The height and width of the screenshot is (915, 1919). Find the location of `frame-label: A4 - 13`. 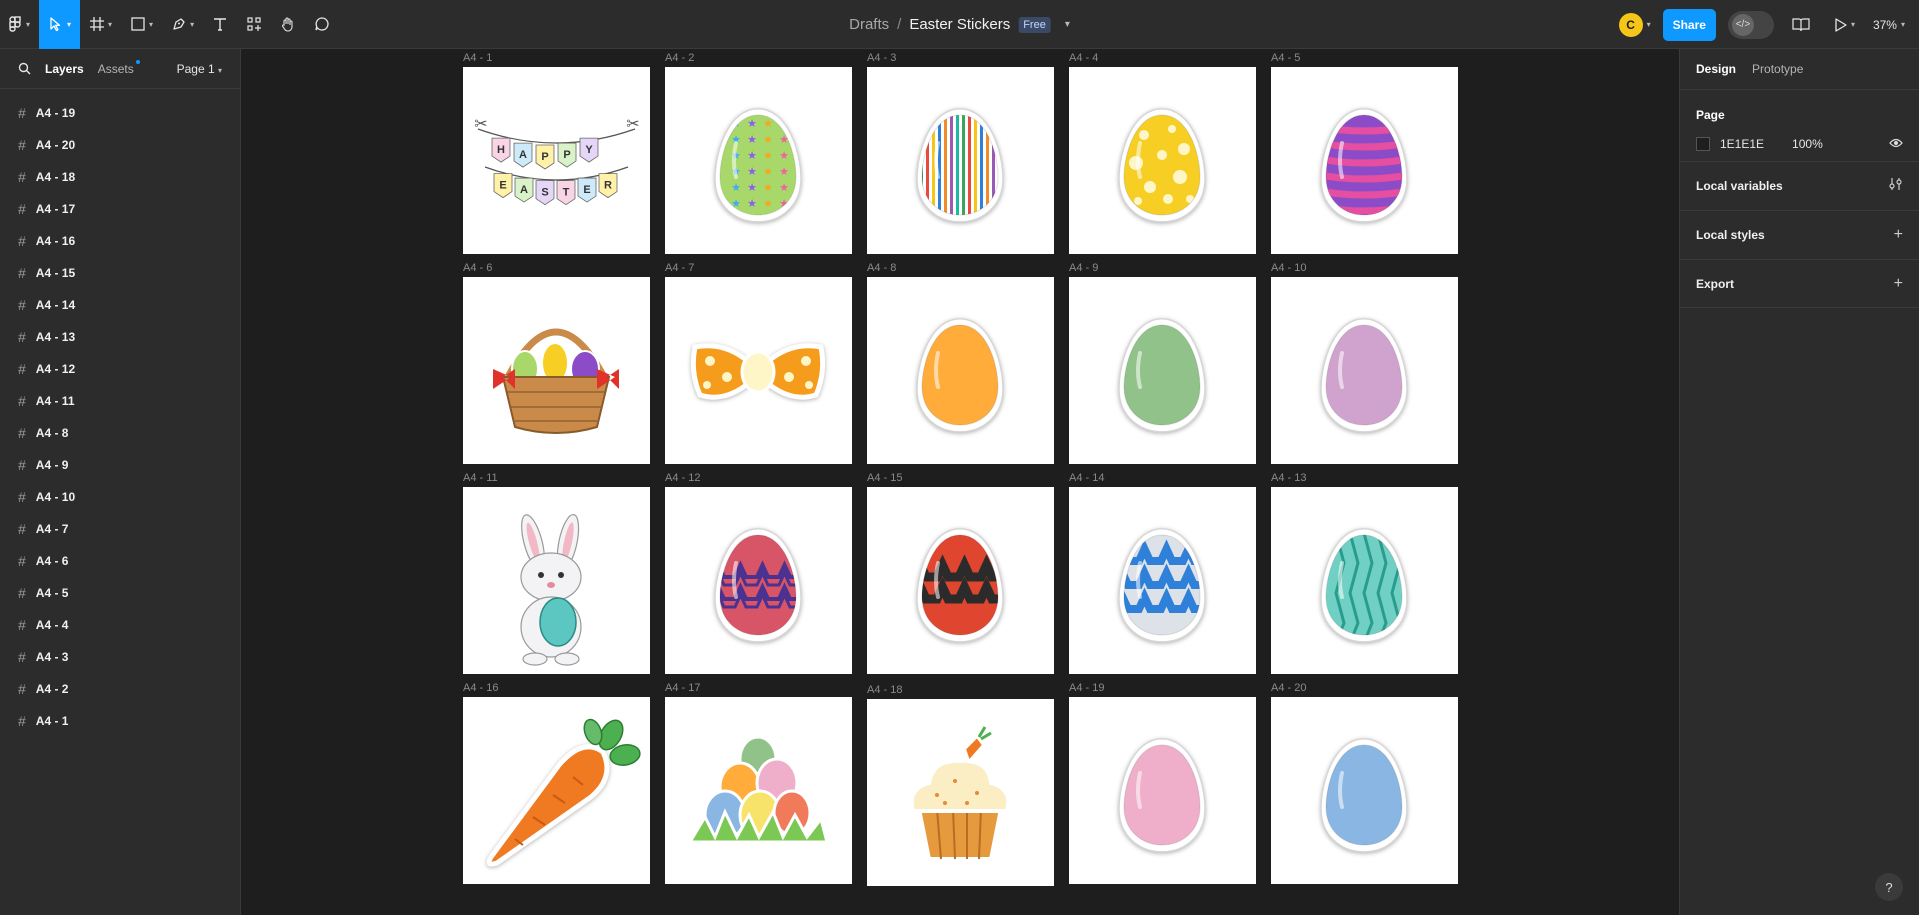

frame-label: A4 - 13 is located at coordinates (1364, 479).